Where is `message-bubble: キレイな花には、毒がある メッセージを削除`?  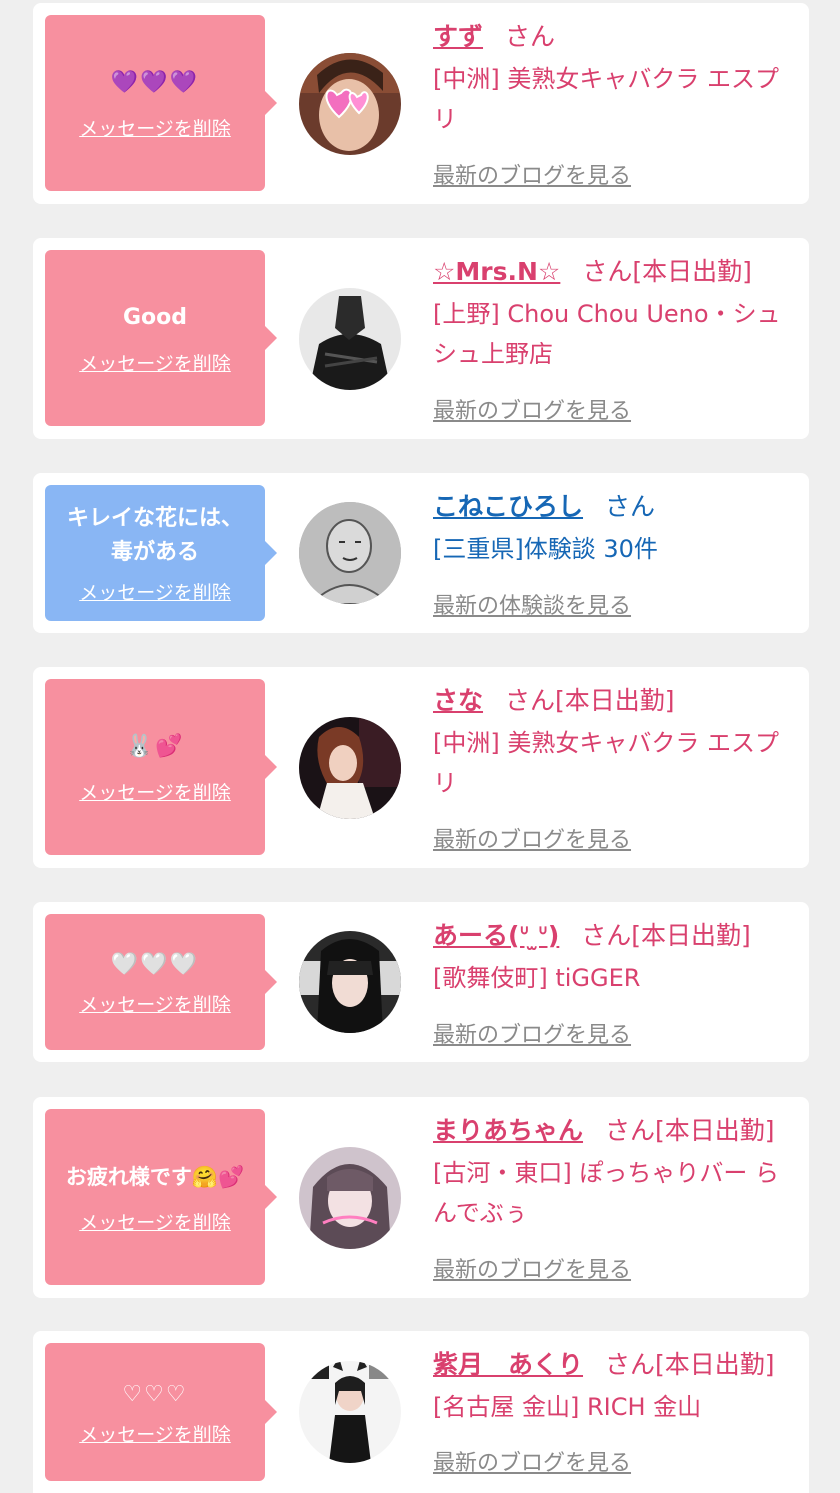
message-bubble: キレイな花には、毒がある メッセージを削除 is located at coordinates (161, 553).